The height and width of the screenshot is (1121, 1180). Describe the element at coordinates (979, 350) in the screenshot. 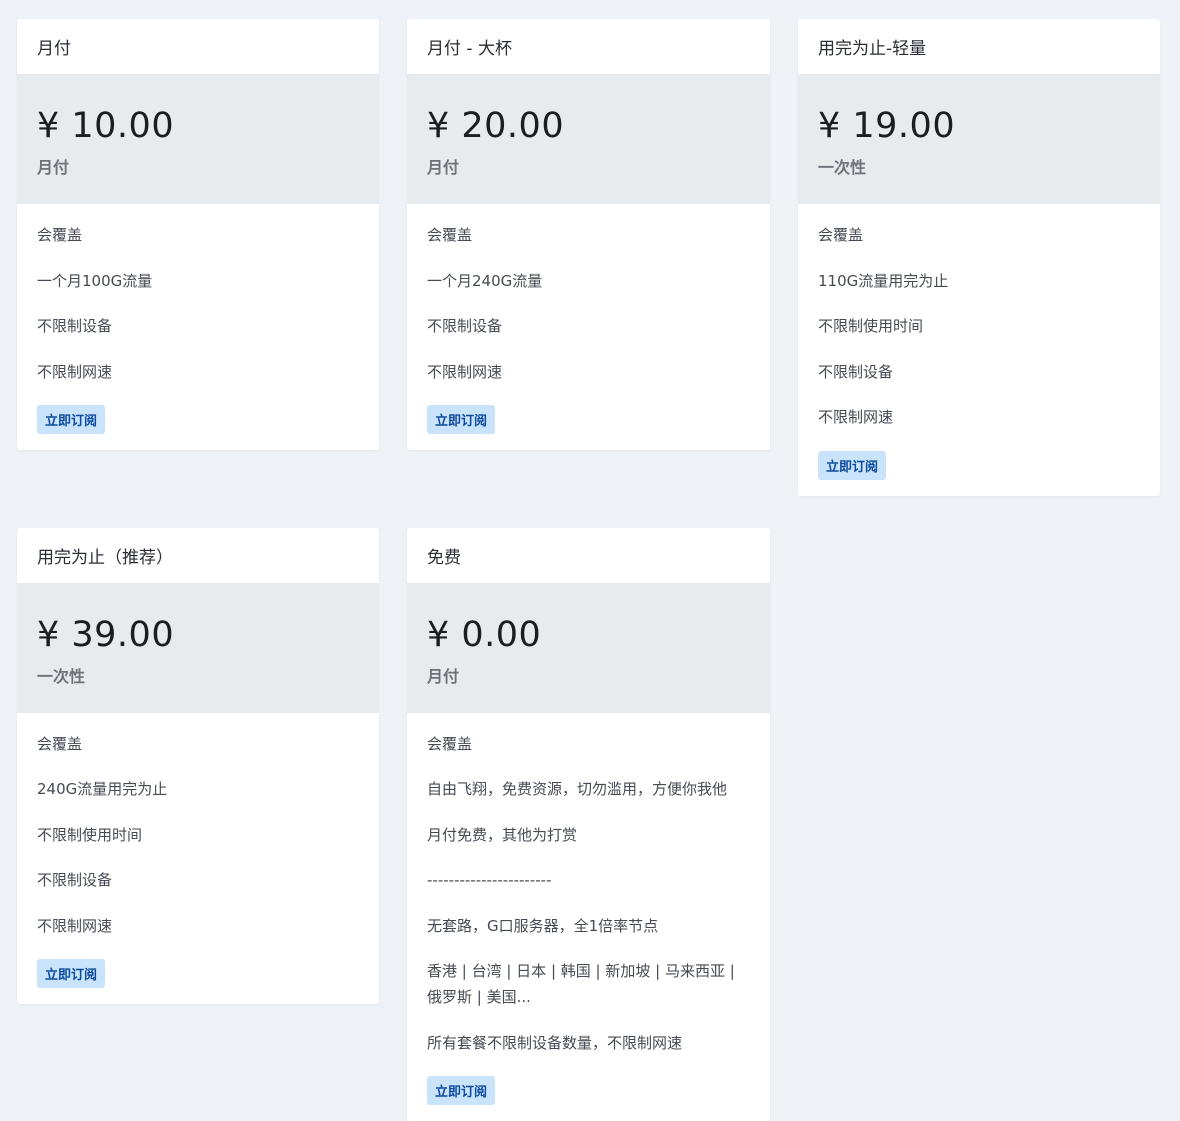

I see `plan-features: 会覆盖 110G流量用完为止 不限制使用时间 不限制设备 不限制网速 立即订阅` at that location.